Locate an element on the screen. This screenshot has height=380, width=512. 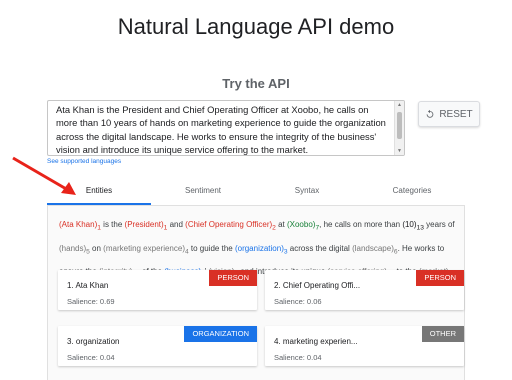
tab-entities: Entities is located at coordinates (99, 193).